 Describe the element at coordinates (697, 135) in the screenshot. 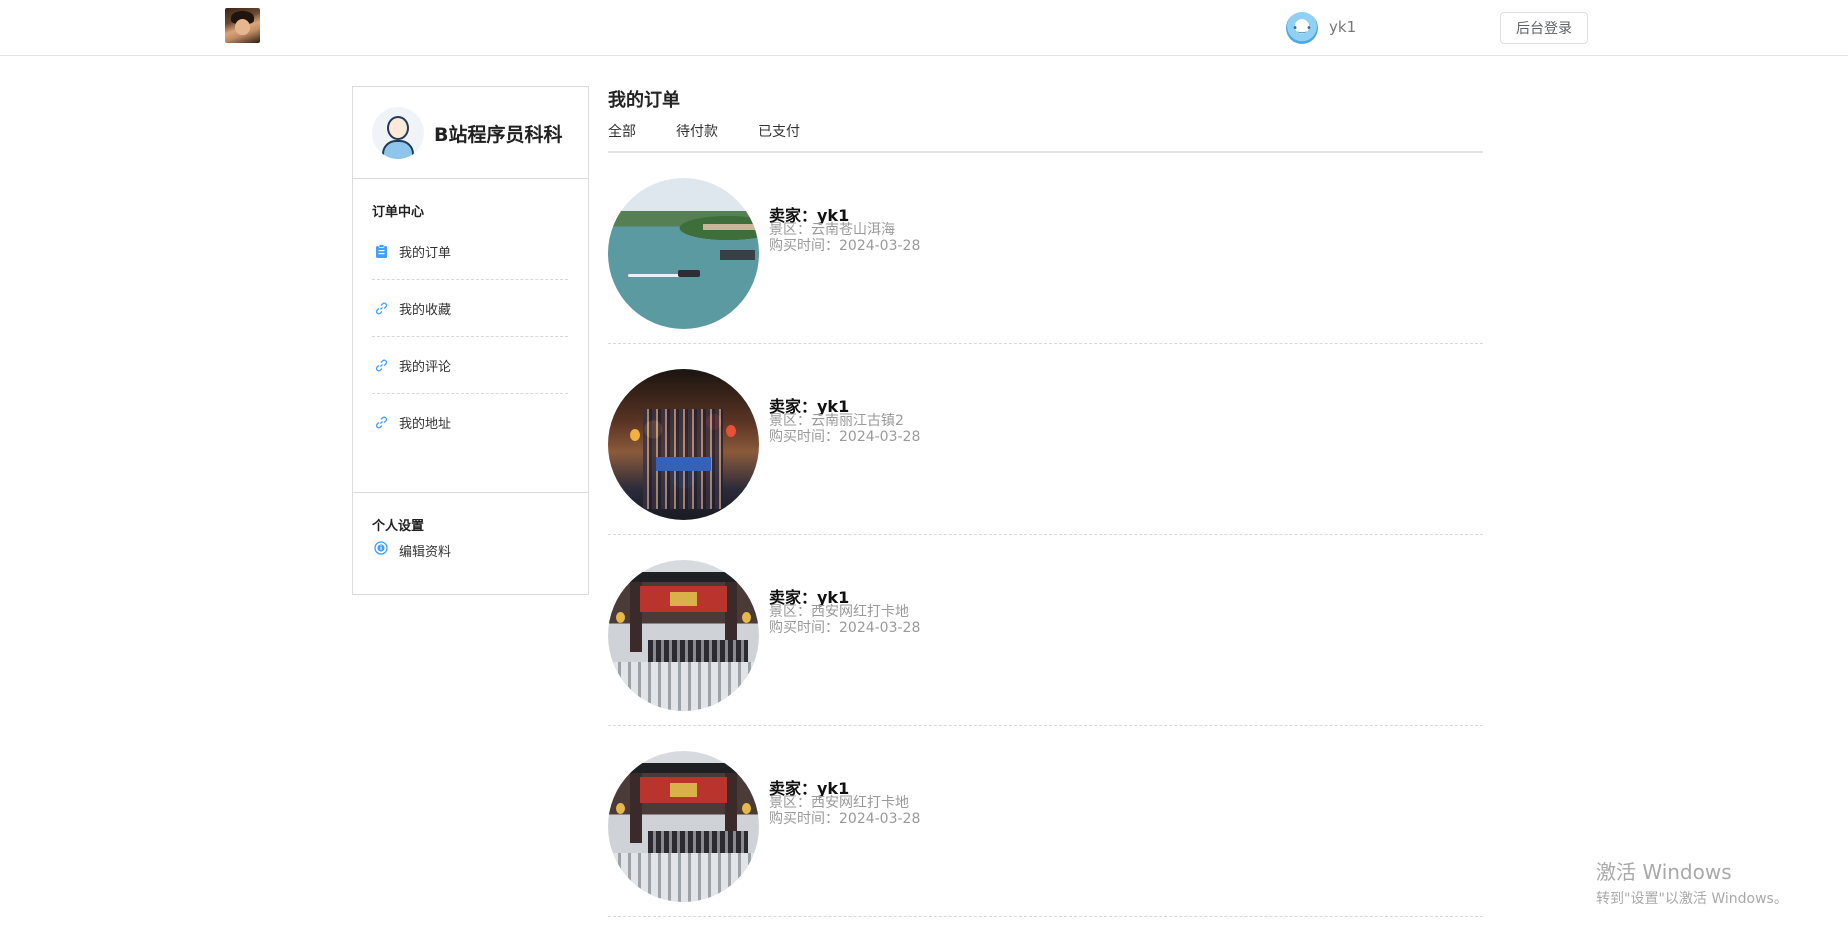

I see `tab-pending-payment: 待付款` at that location.